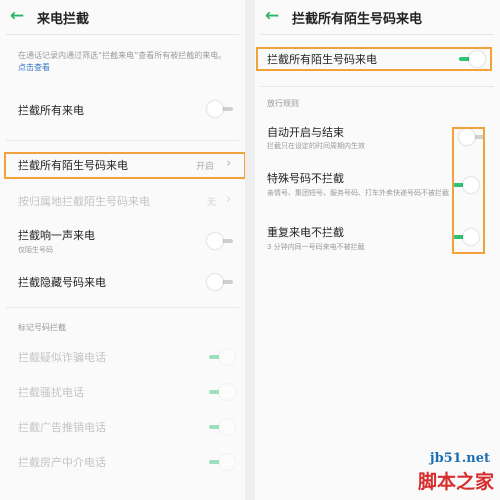 This screenshot has height=500, width=500. I want to click on page-title: 拦截所有陌生号码来电, so click(357, 19).